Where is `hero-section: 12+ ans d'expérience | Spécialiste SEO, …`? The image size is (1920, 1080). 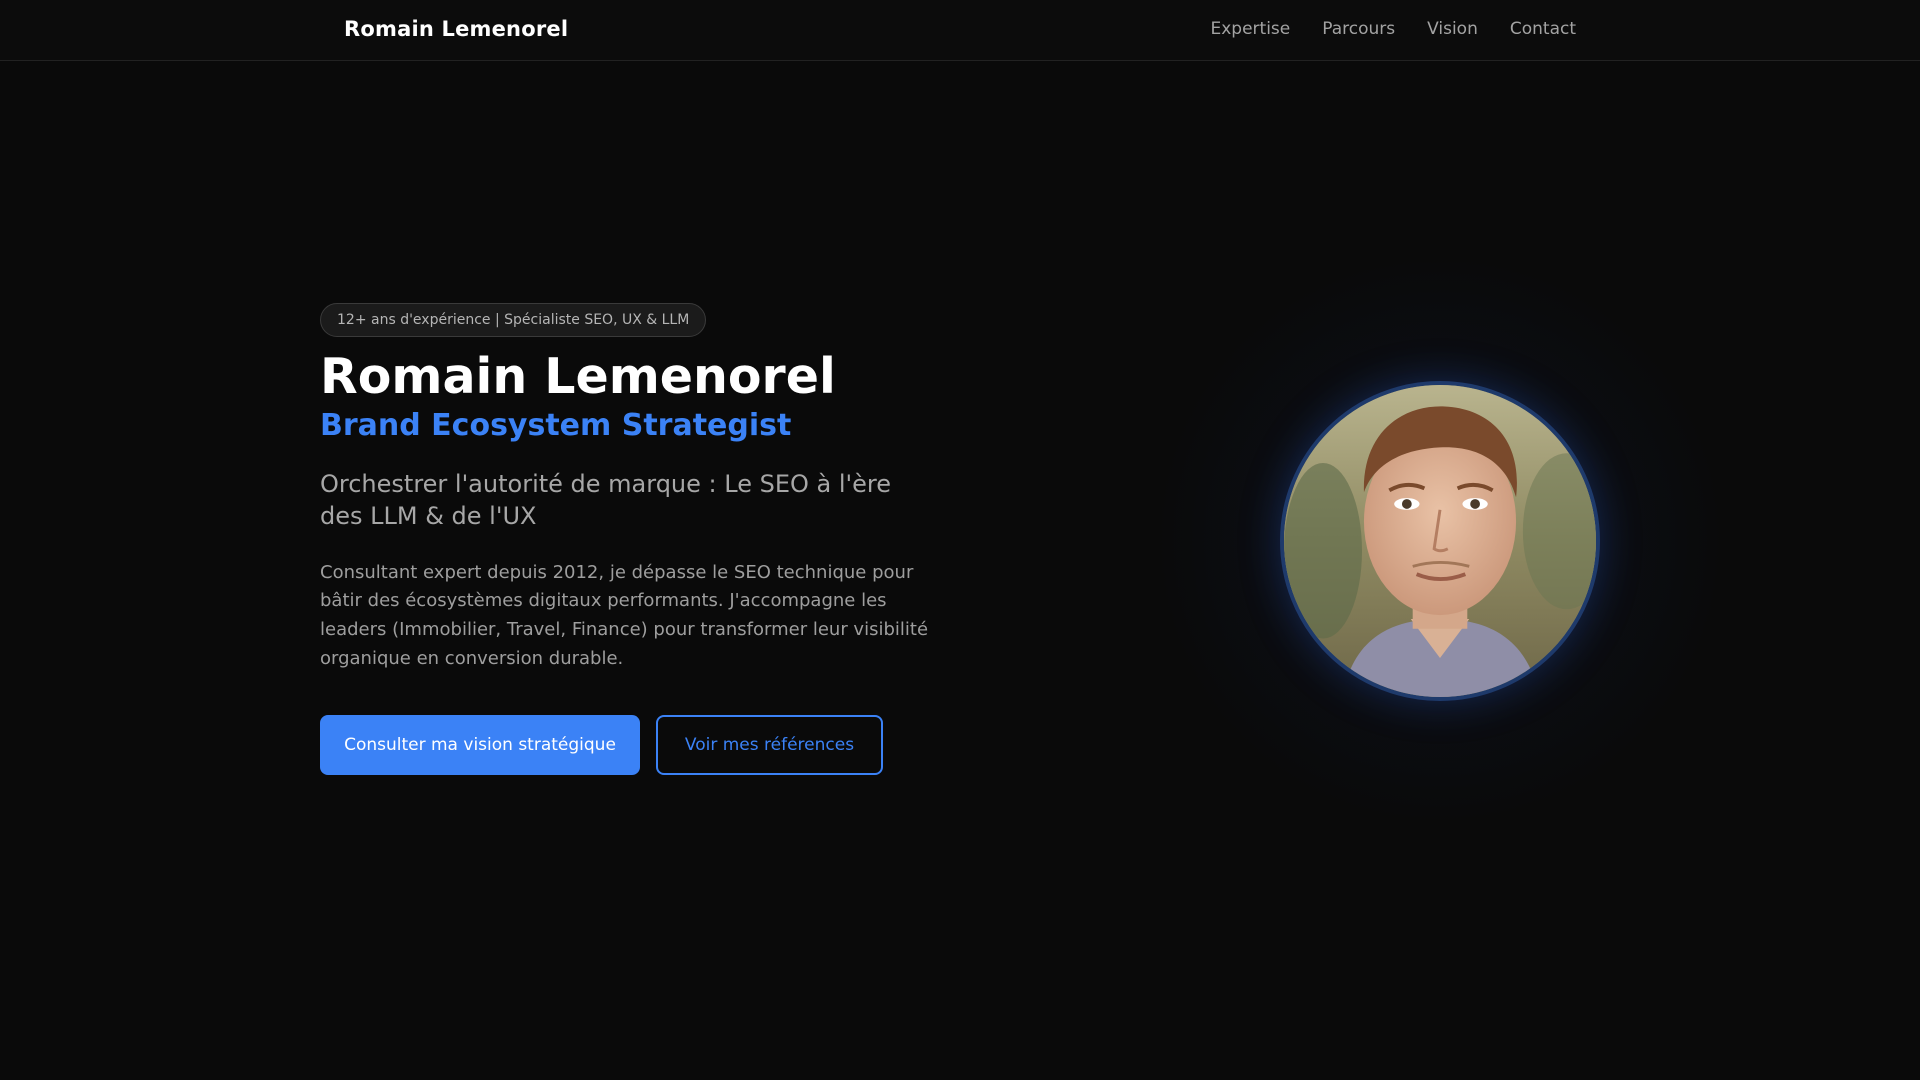 hero-section: 12+ ans d'expérience | Spécialiste SEO, … is located at coordinates (630, 539).